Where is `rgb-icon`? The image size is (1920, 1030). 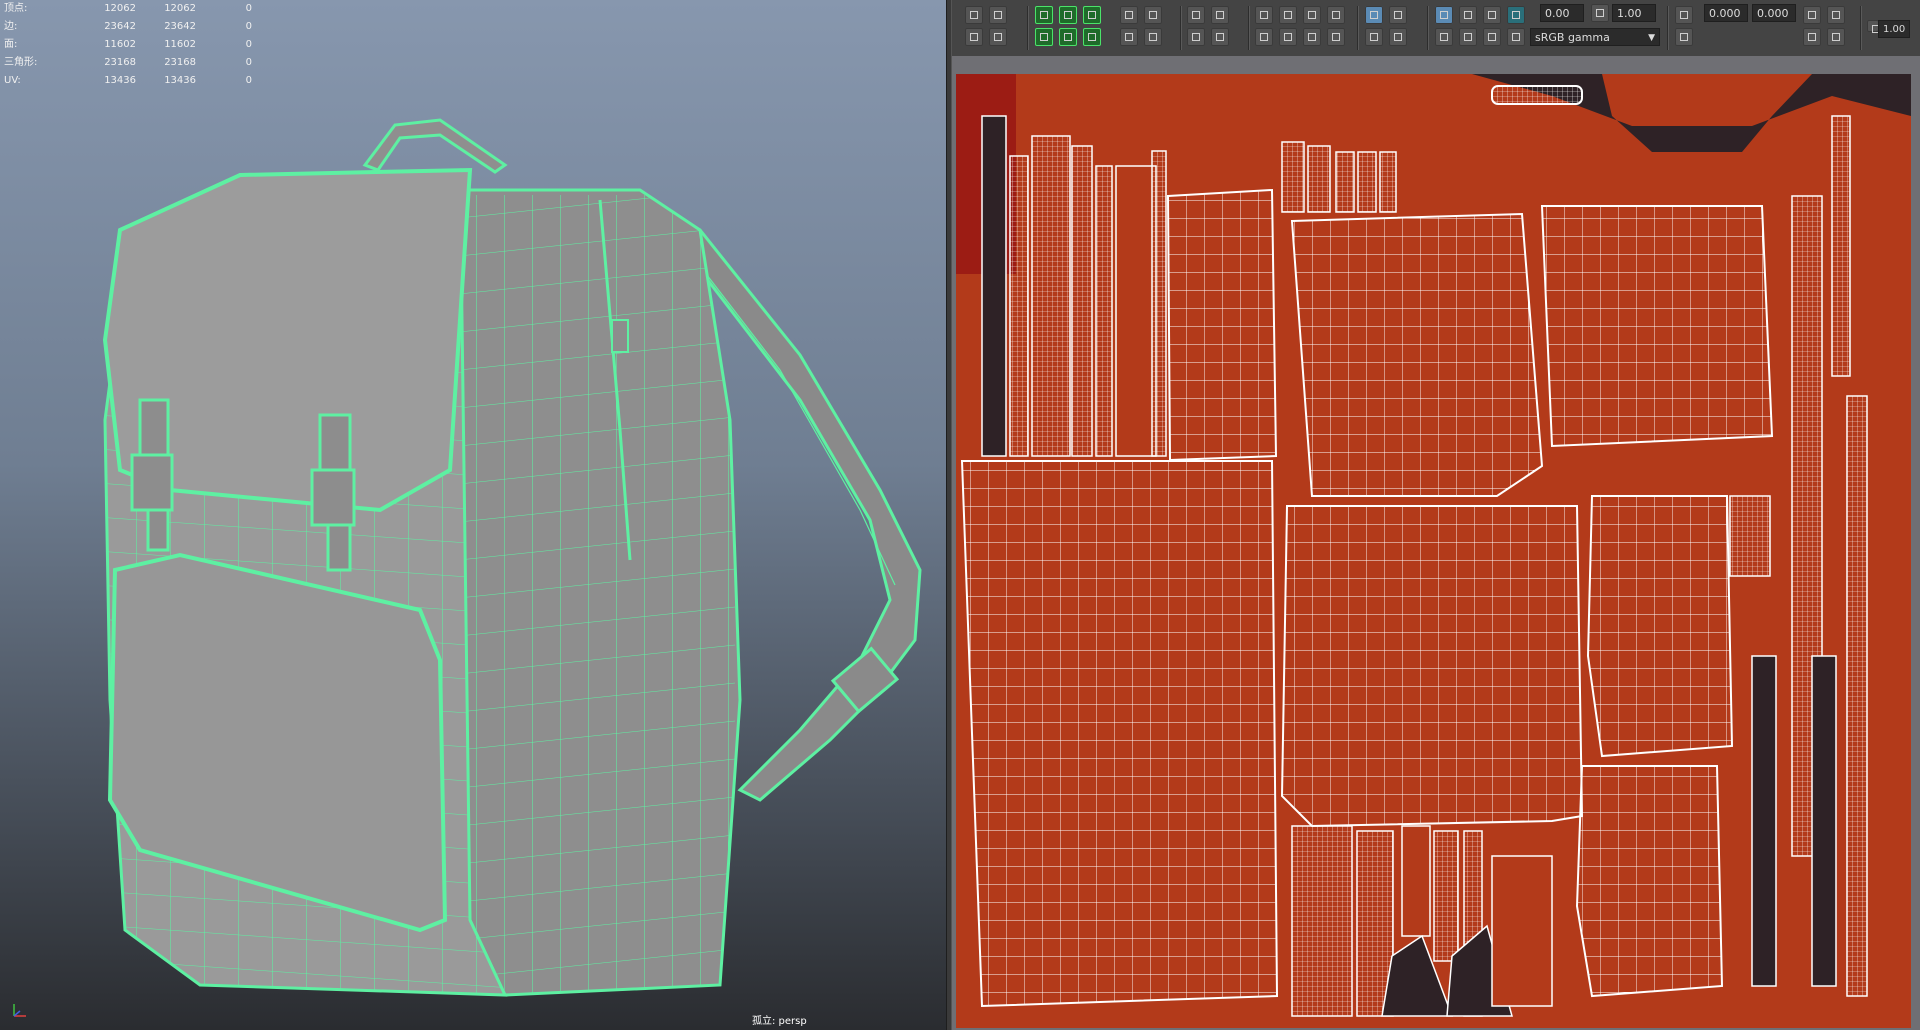
rgb-icon is located at coordinates (1492, 37).